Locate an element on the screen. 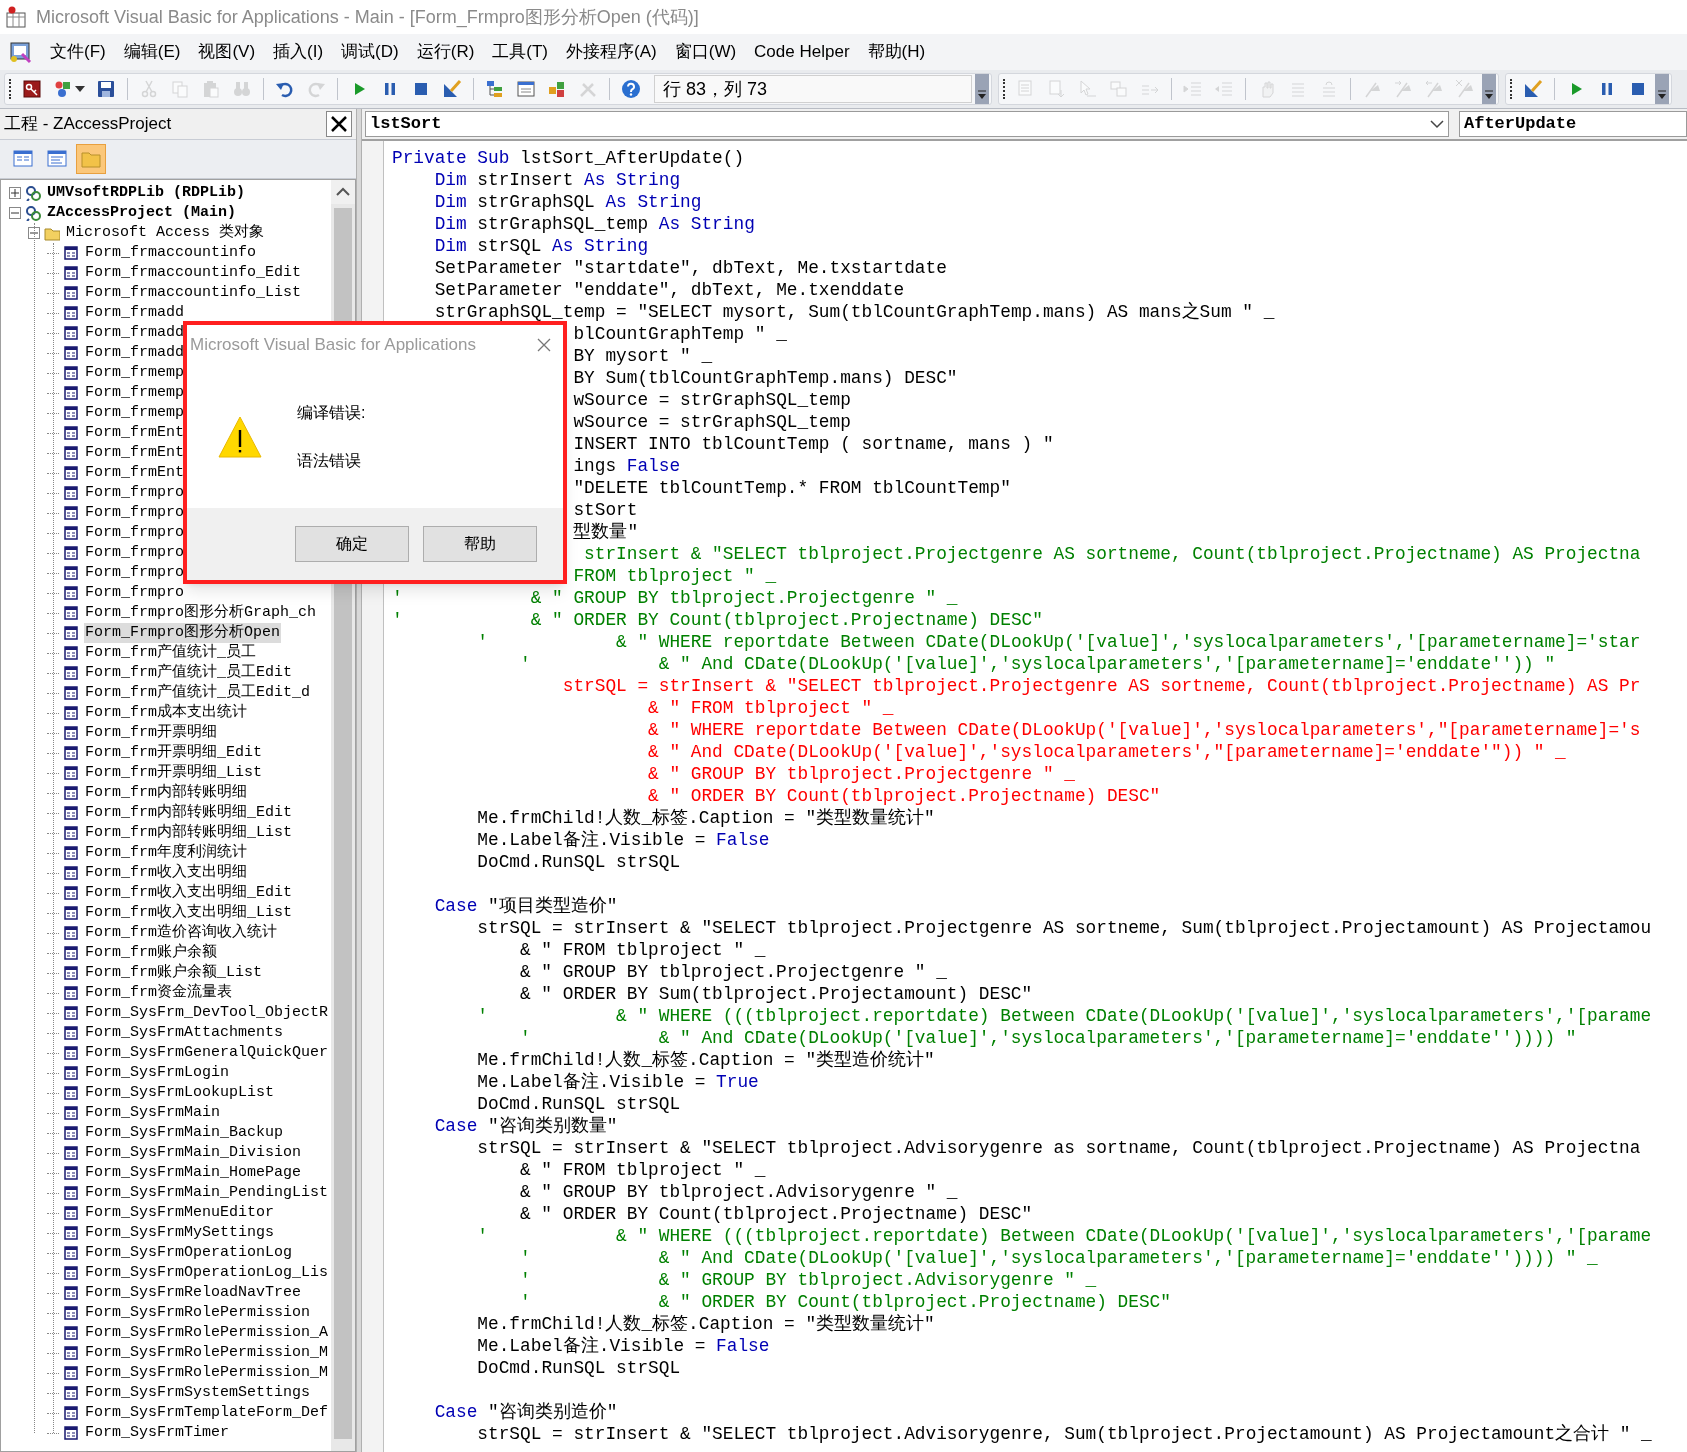 This screenshot has width=1687, height=1452. code-line: Me.Label备注.Visible = True is located at coordinates (618, 1082).